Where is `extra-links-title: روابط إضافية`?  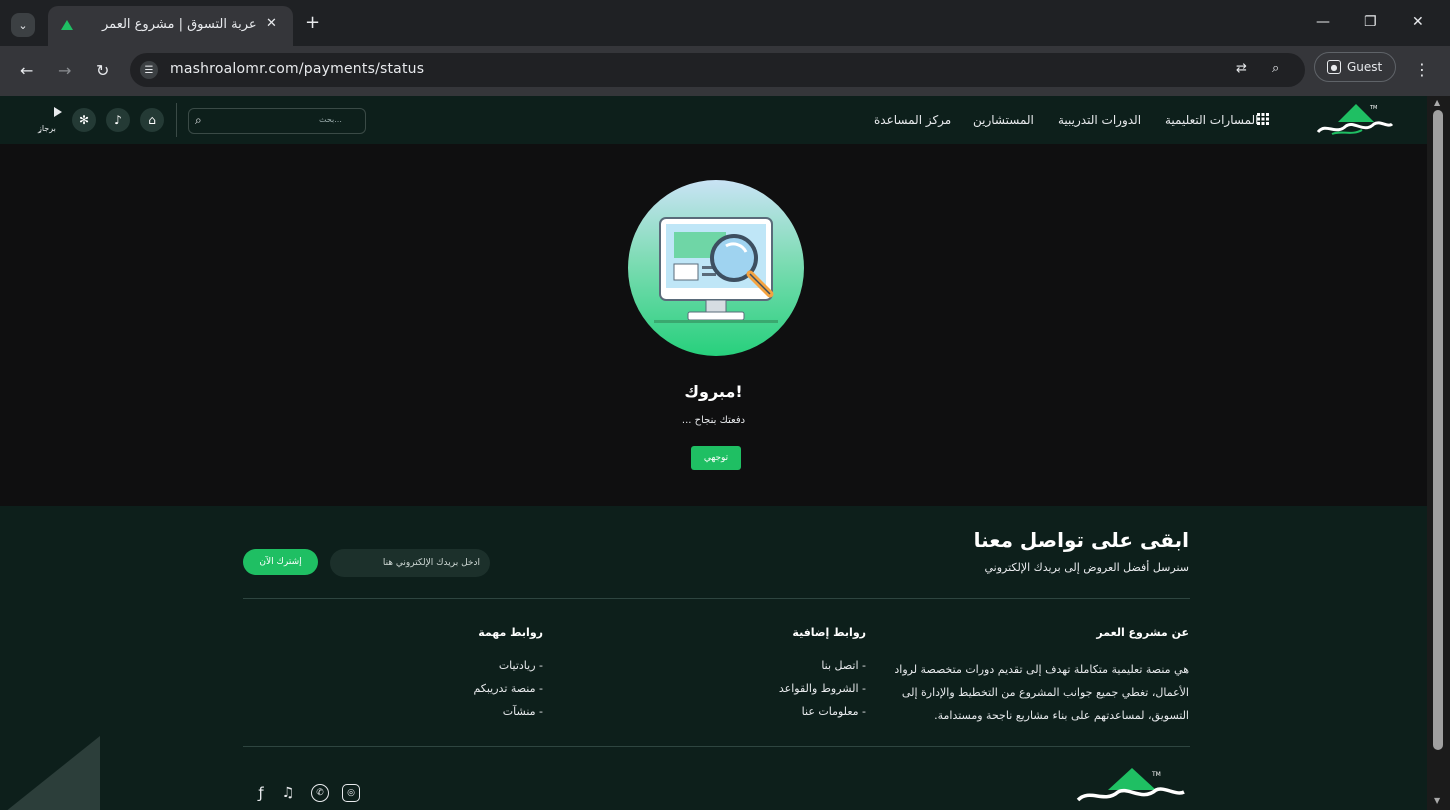 extra-links-title: روابط إضافية is located at coordinates (829, 632).